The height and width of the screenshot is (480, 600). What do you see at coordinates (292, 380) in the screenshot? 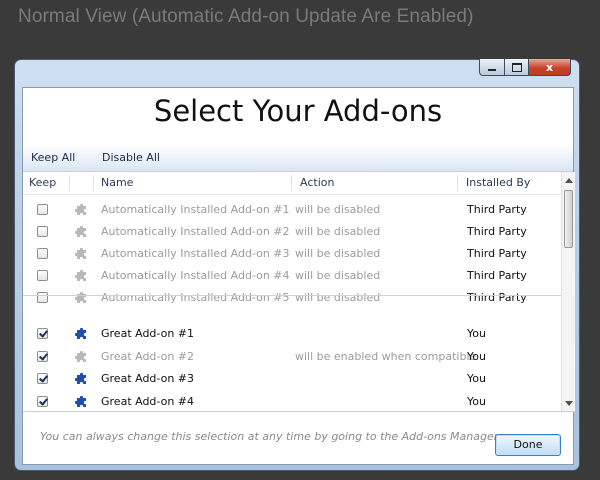
I see `table-row: Great Add-on #3 You` at bounding box center [292, 380].